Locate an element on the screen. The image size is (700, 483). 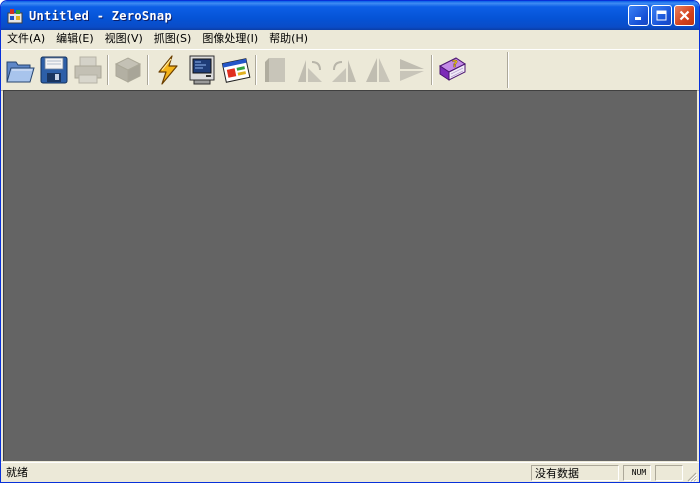
flip-horizontal-icon is located at coordinates (378, 70).